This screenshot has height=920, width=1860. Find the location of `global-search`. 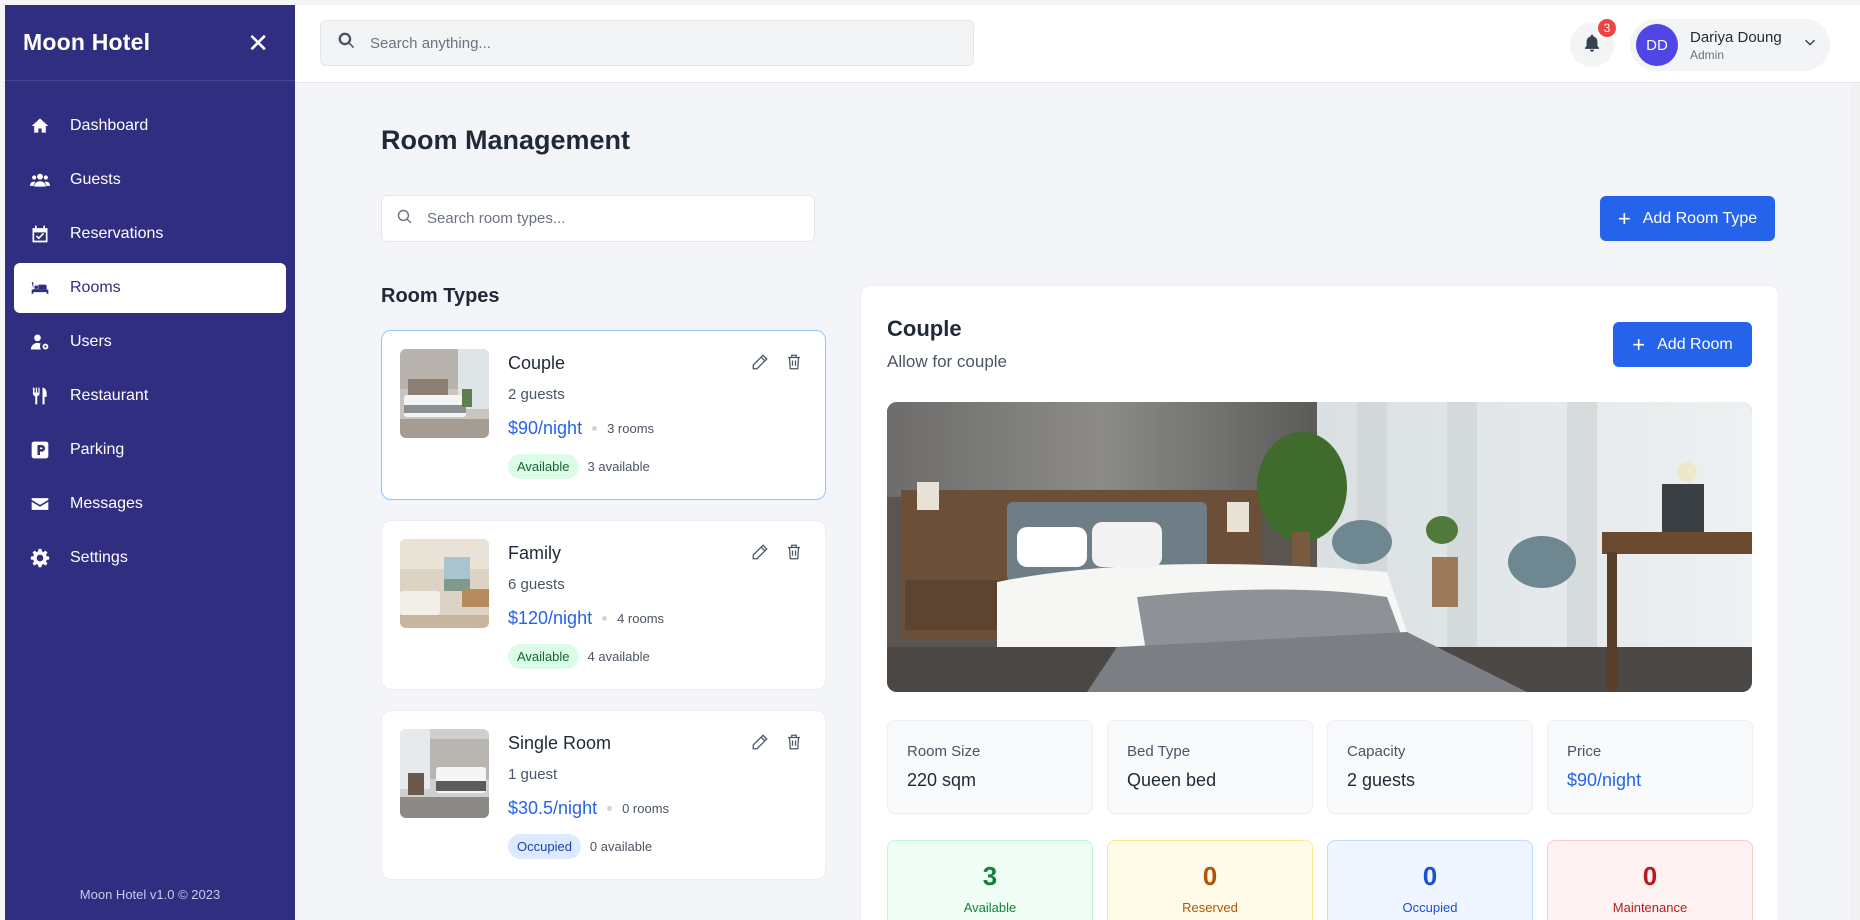

global-search is located at coordinates (647, 43).